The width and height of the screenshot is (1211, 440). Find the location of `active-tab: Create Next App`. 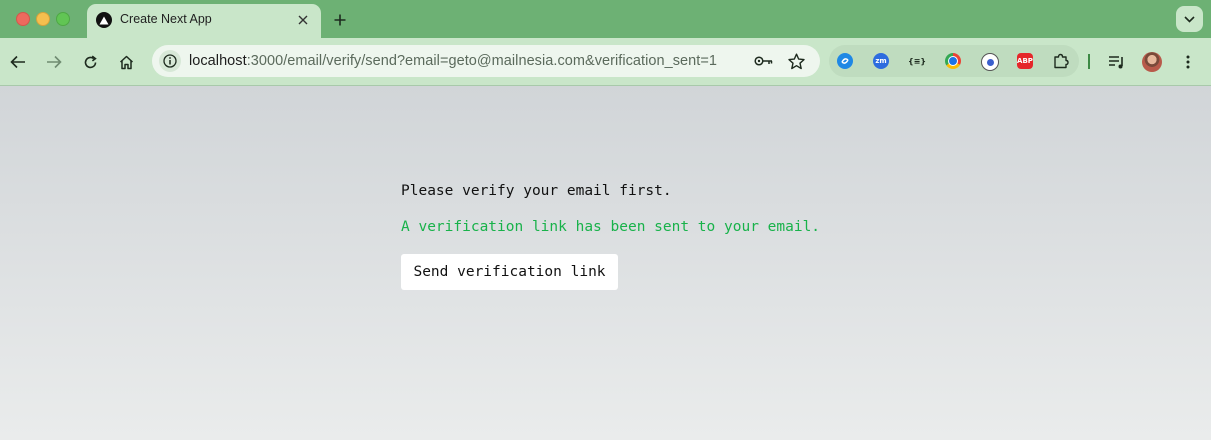

active-tab: Create Next App is located at coordinates (204, 21).